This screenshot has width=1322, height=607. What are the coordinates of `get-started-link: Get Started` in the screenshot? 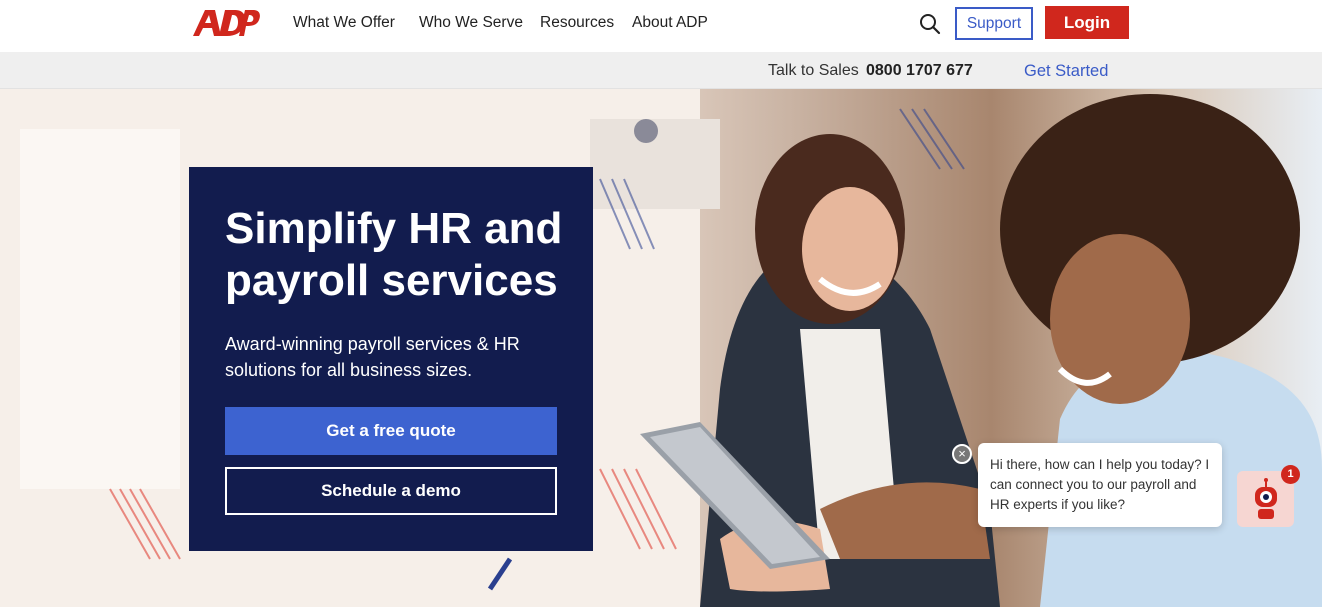 It's located at (1066, 71).